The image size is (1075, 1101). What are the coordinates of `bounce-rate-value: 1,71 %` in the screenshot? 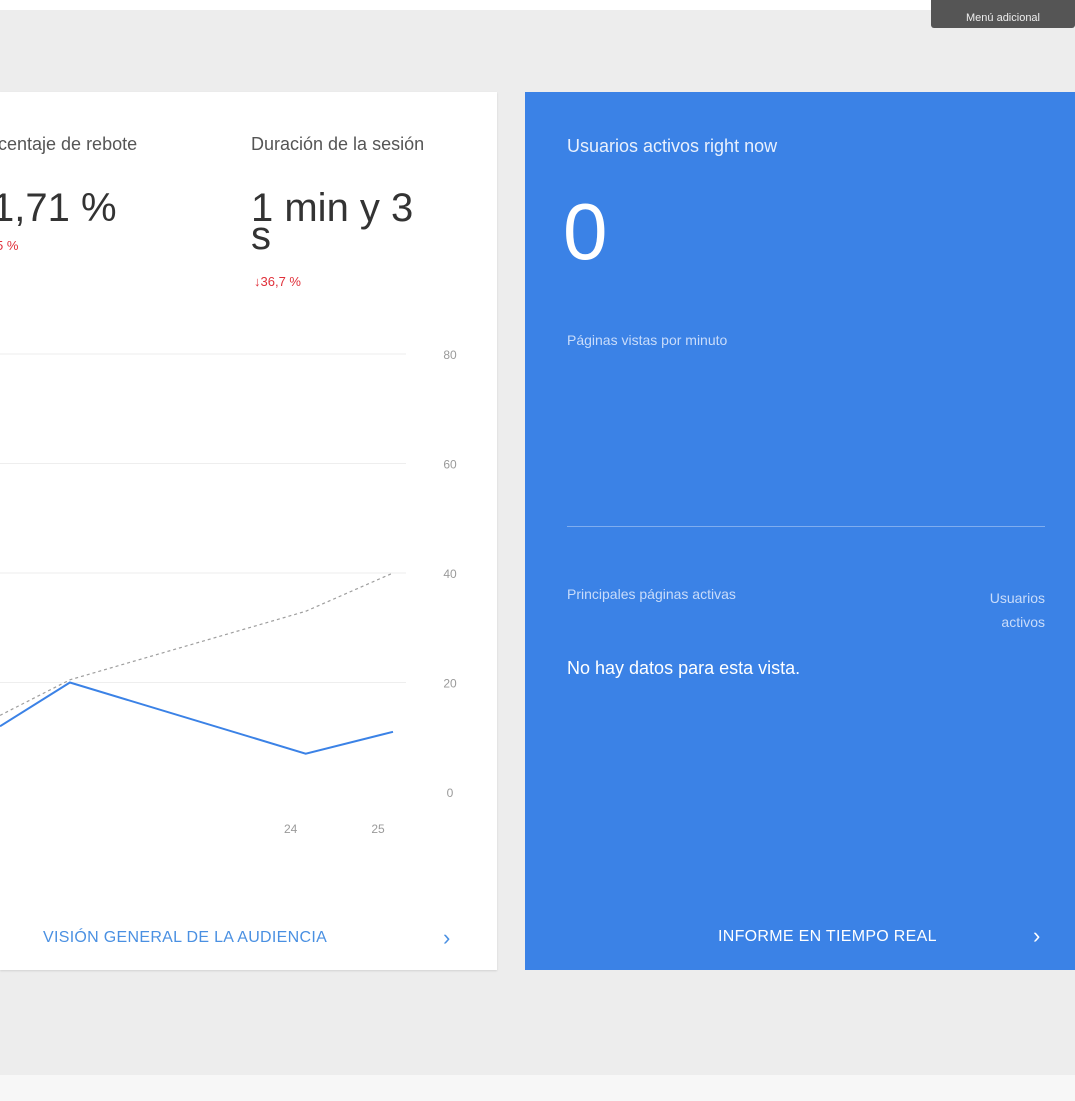 It's located at (58, 208).